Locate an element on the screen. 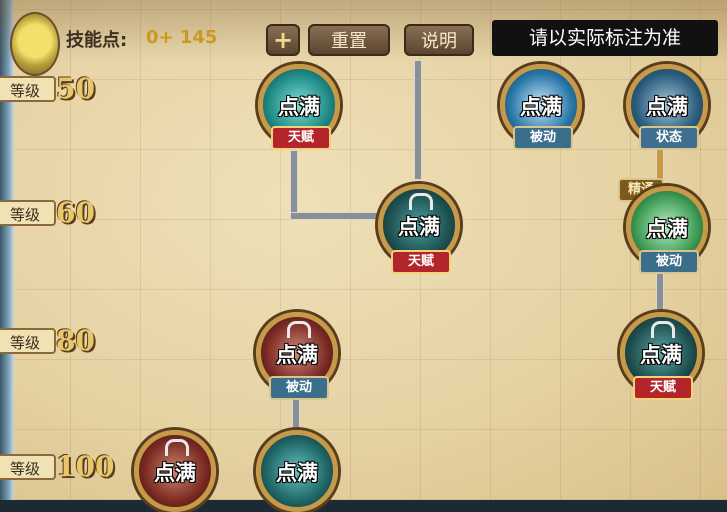 The width and height of the screenshot is (727, 512). add-skill-points-button: + is located at coordinates (283, 40).